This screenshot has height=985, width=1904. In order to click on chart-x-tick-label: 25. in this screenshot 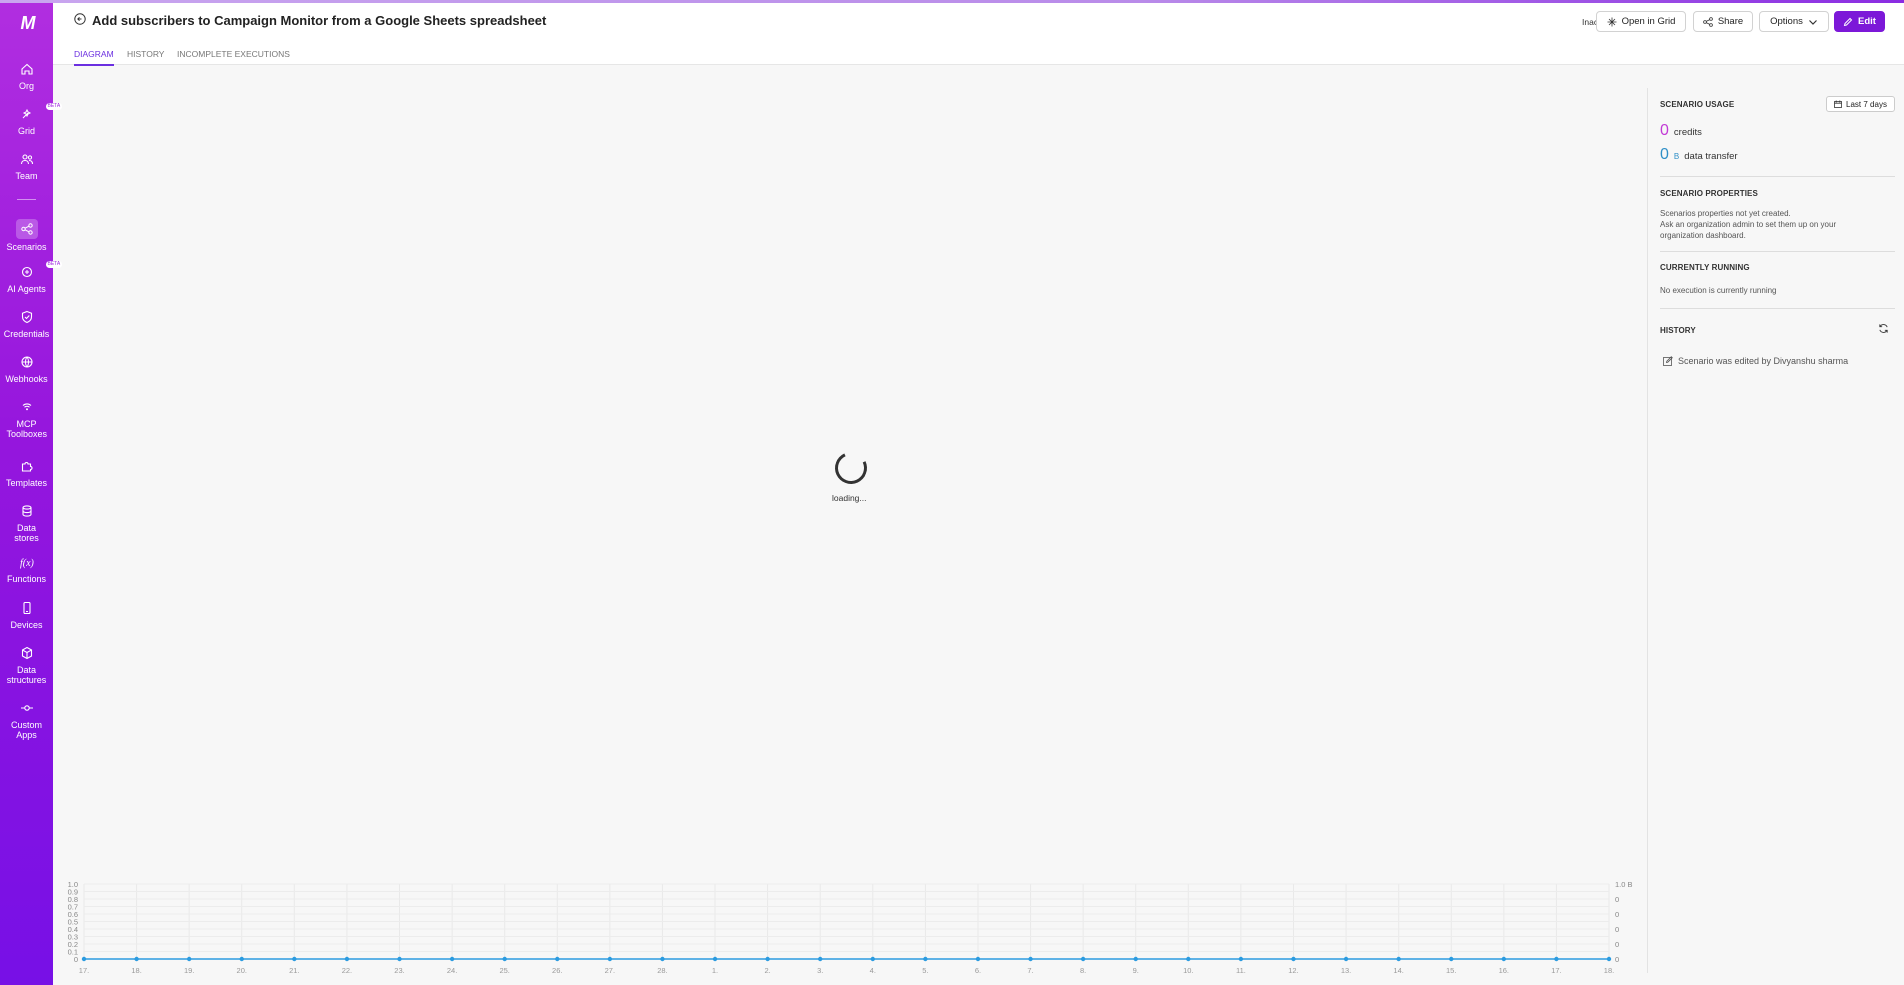, I will do `click(504, 970)`.